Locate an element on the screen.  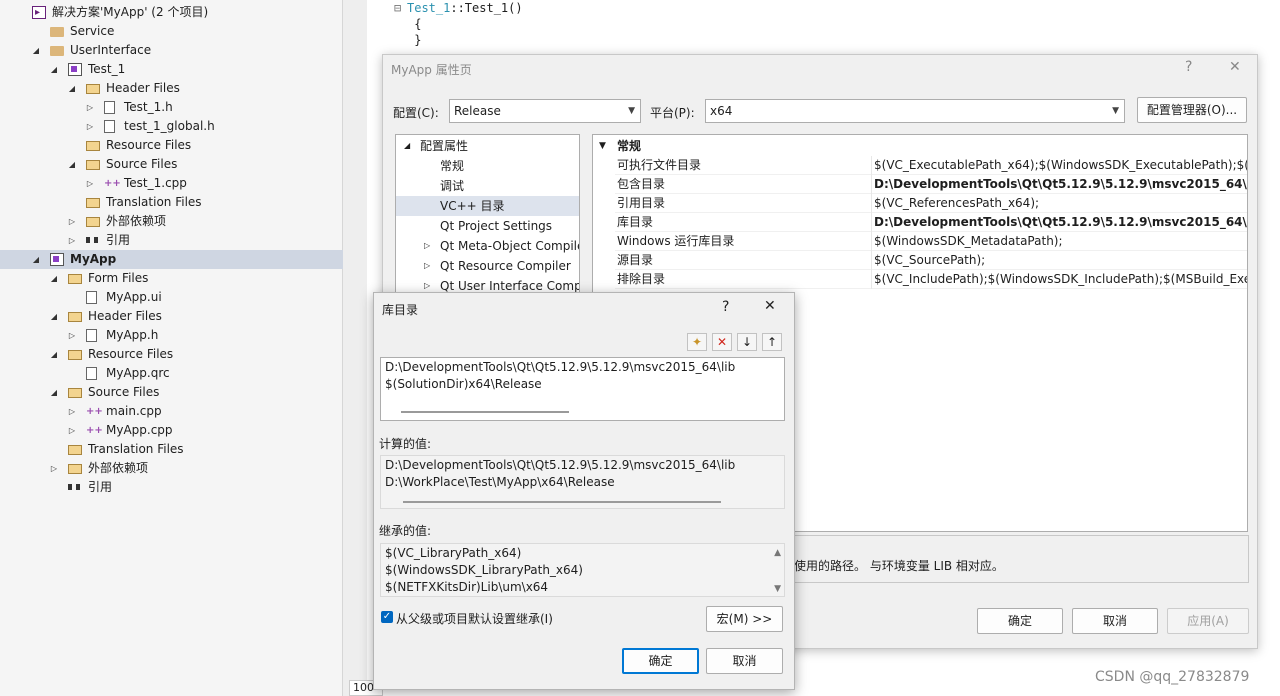
tree-item: ▷ MyApp.h is located at coordinates (171, 335).